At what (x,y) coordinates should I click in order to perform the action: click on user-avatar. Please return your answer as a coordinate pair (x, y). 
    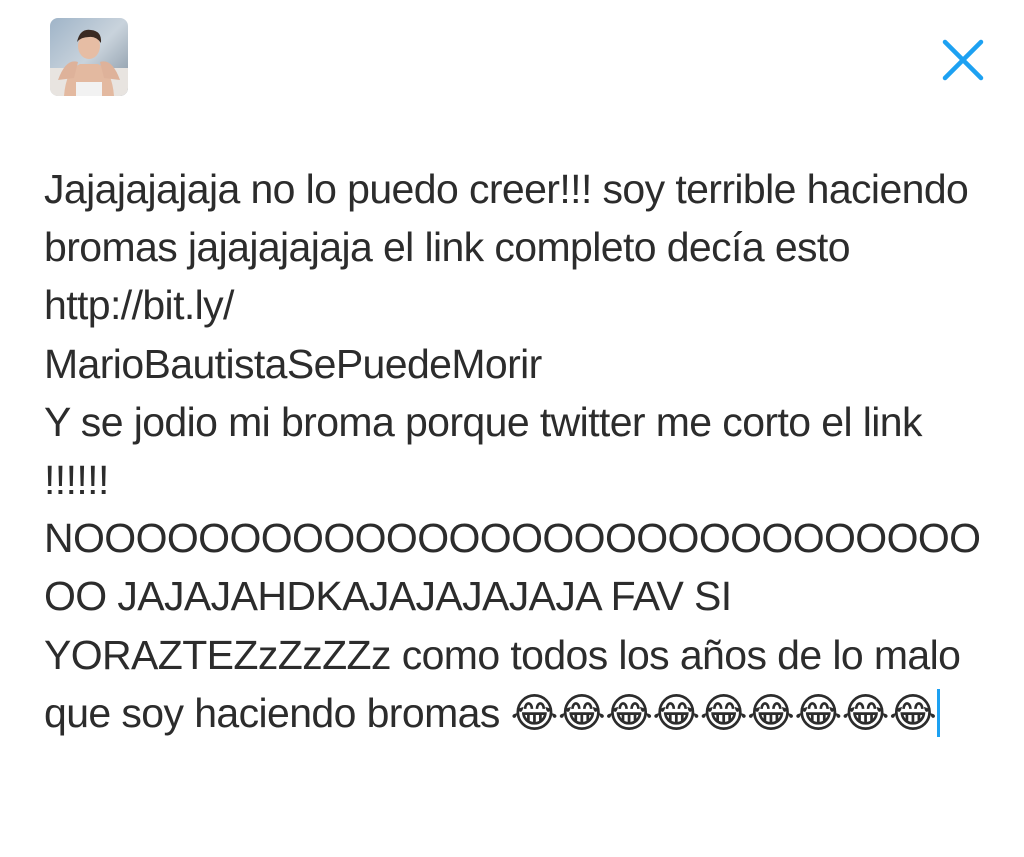
    Looking at the image, I should click on (89, 57).